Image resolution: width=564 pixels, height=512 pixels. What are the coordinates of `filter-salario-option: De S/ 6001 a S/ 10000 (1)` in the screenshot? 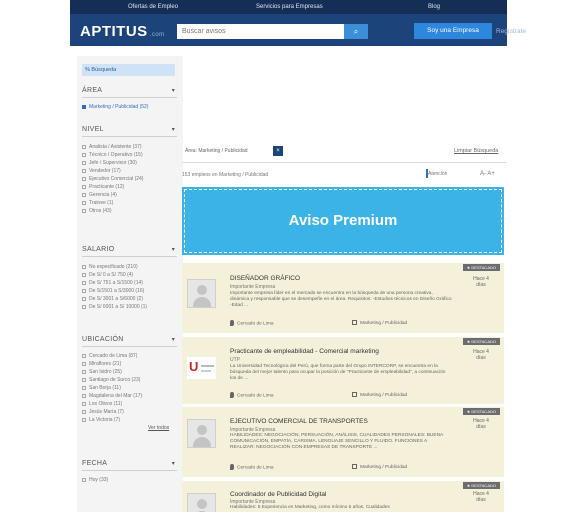 It's located at (114, 307).